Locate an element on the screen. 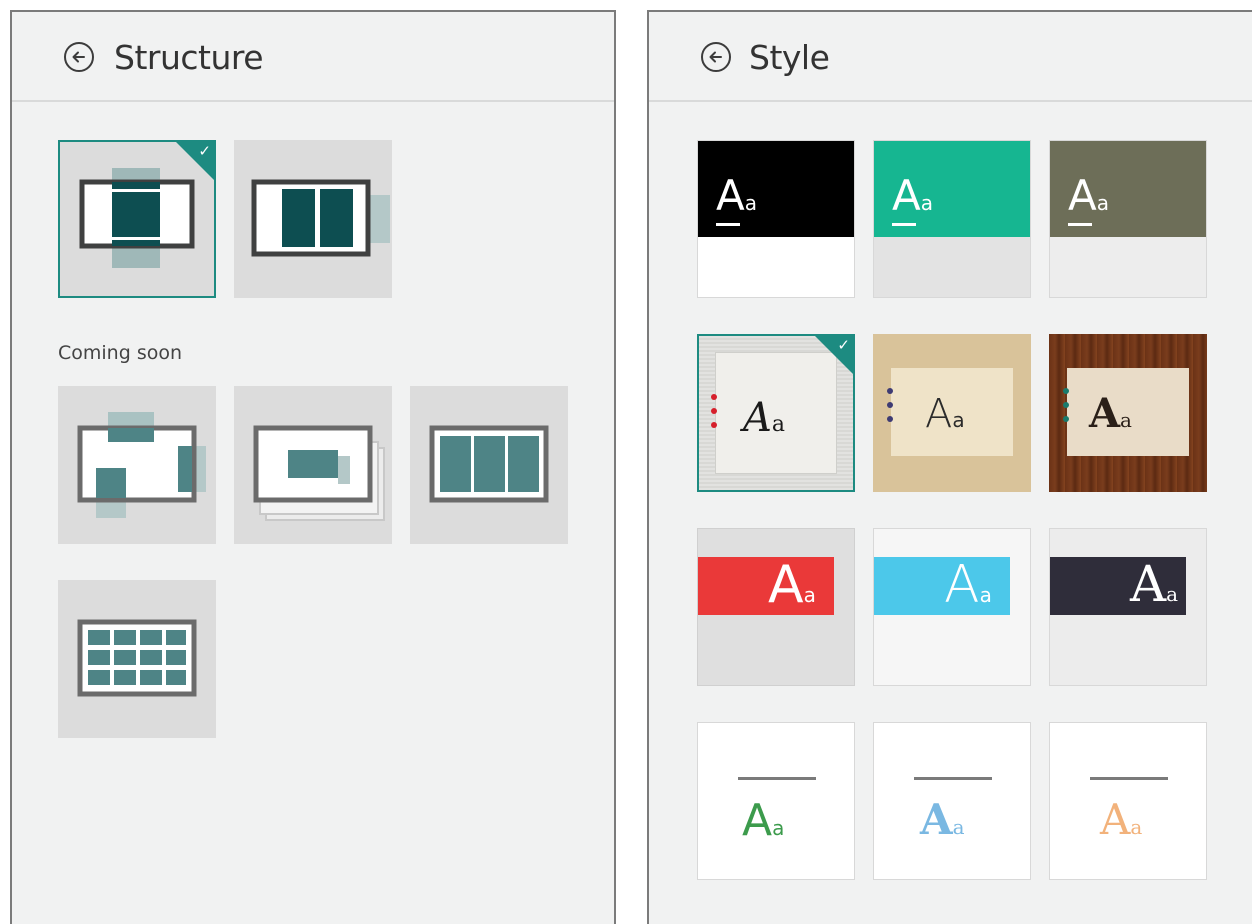  layout-grid is located at coordinates (137, 659).